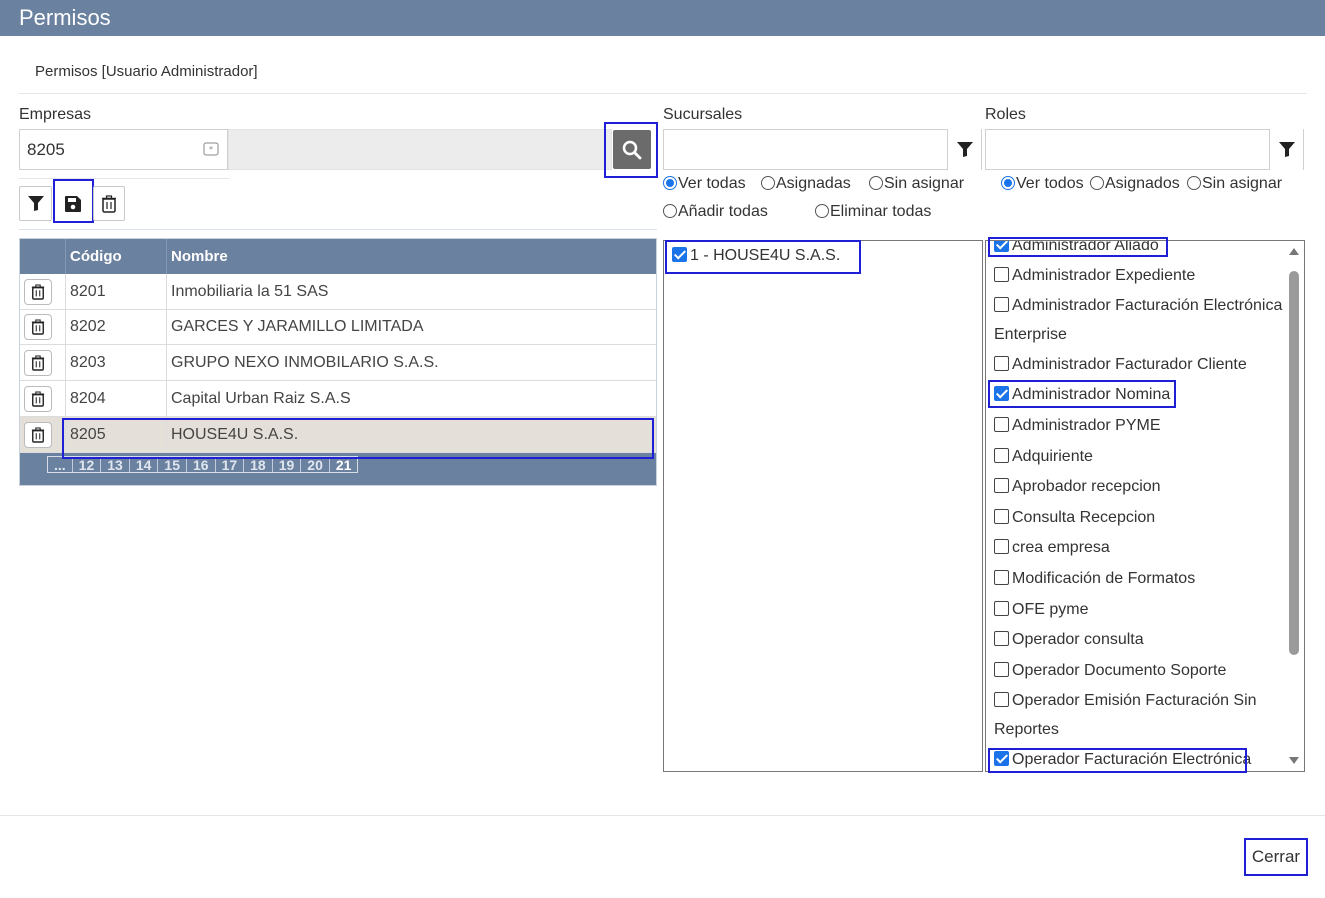  What do you see at coordinates (172, 465) in the screenshot?
I see `page-link: 15` at bounding box center [172, 465].